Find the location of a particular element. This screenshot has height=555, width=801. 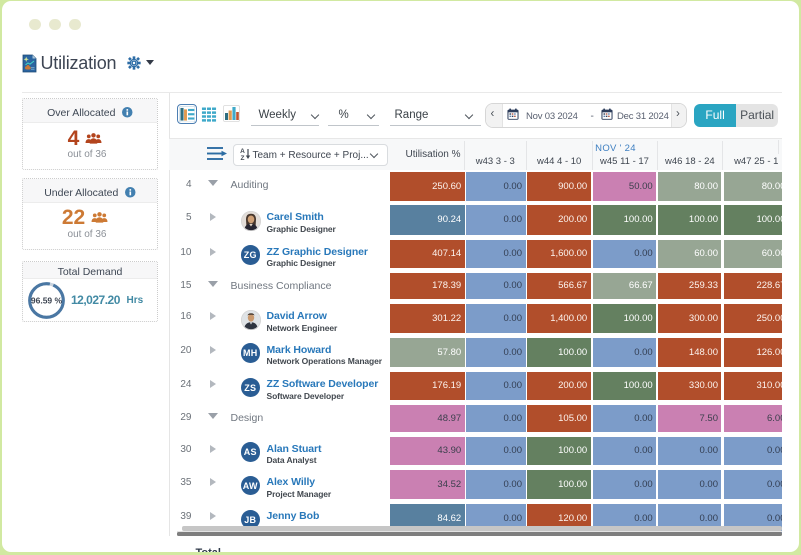

svg-text: A is located at coordinates (242, 151).